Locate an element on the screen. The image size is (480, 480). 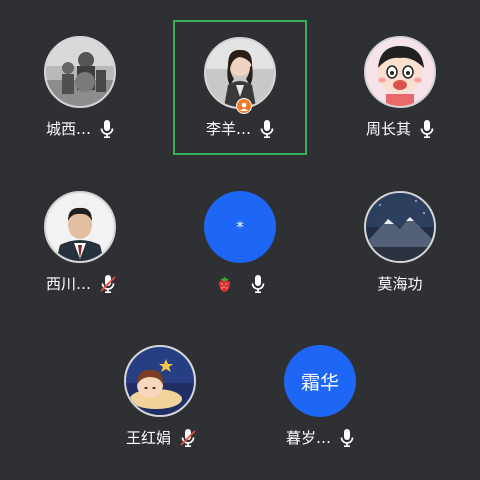
text-avatar: * is located at coordinates (240, 227).